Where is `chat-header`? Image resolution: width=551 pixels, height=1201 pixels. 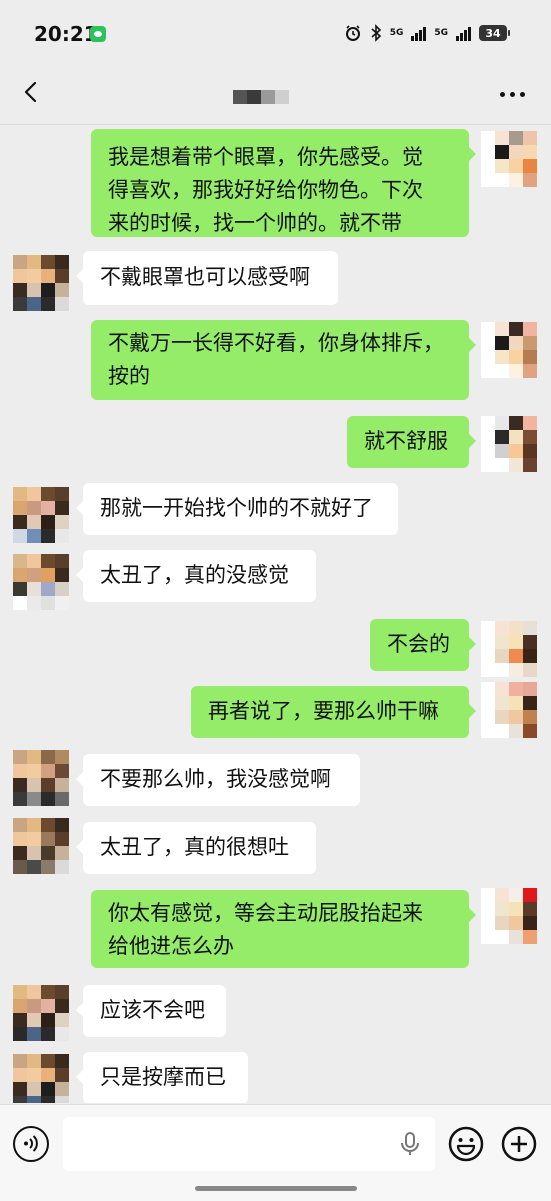 chat-header is located at coordinates (275, 93).